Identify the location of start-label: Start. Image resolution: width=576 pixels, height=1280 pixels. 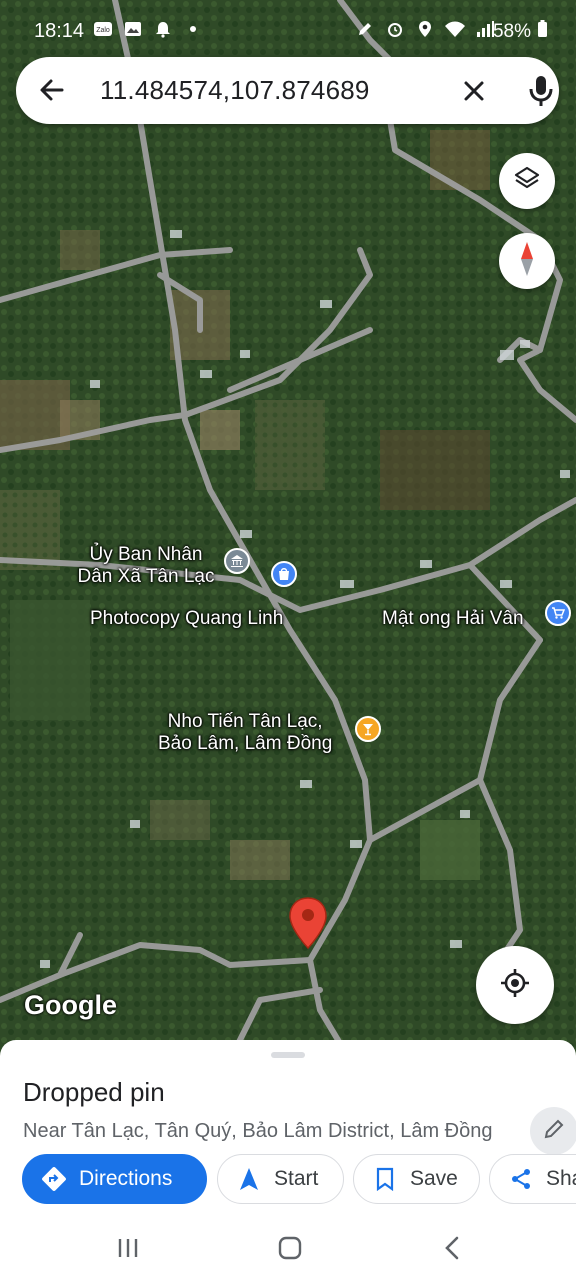
(296, 1178).